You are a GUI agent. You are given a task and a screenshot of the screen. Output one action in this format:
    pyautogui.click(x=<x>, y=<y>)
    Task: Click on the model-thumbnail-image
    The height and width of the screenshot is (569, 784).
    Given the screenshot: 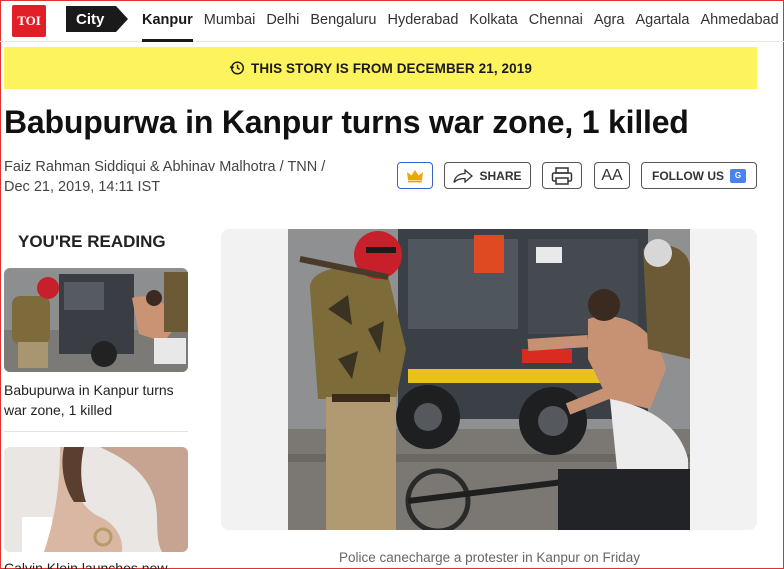 What is the action you would take?
    pyautogui.click(x=96, y=499)
    